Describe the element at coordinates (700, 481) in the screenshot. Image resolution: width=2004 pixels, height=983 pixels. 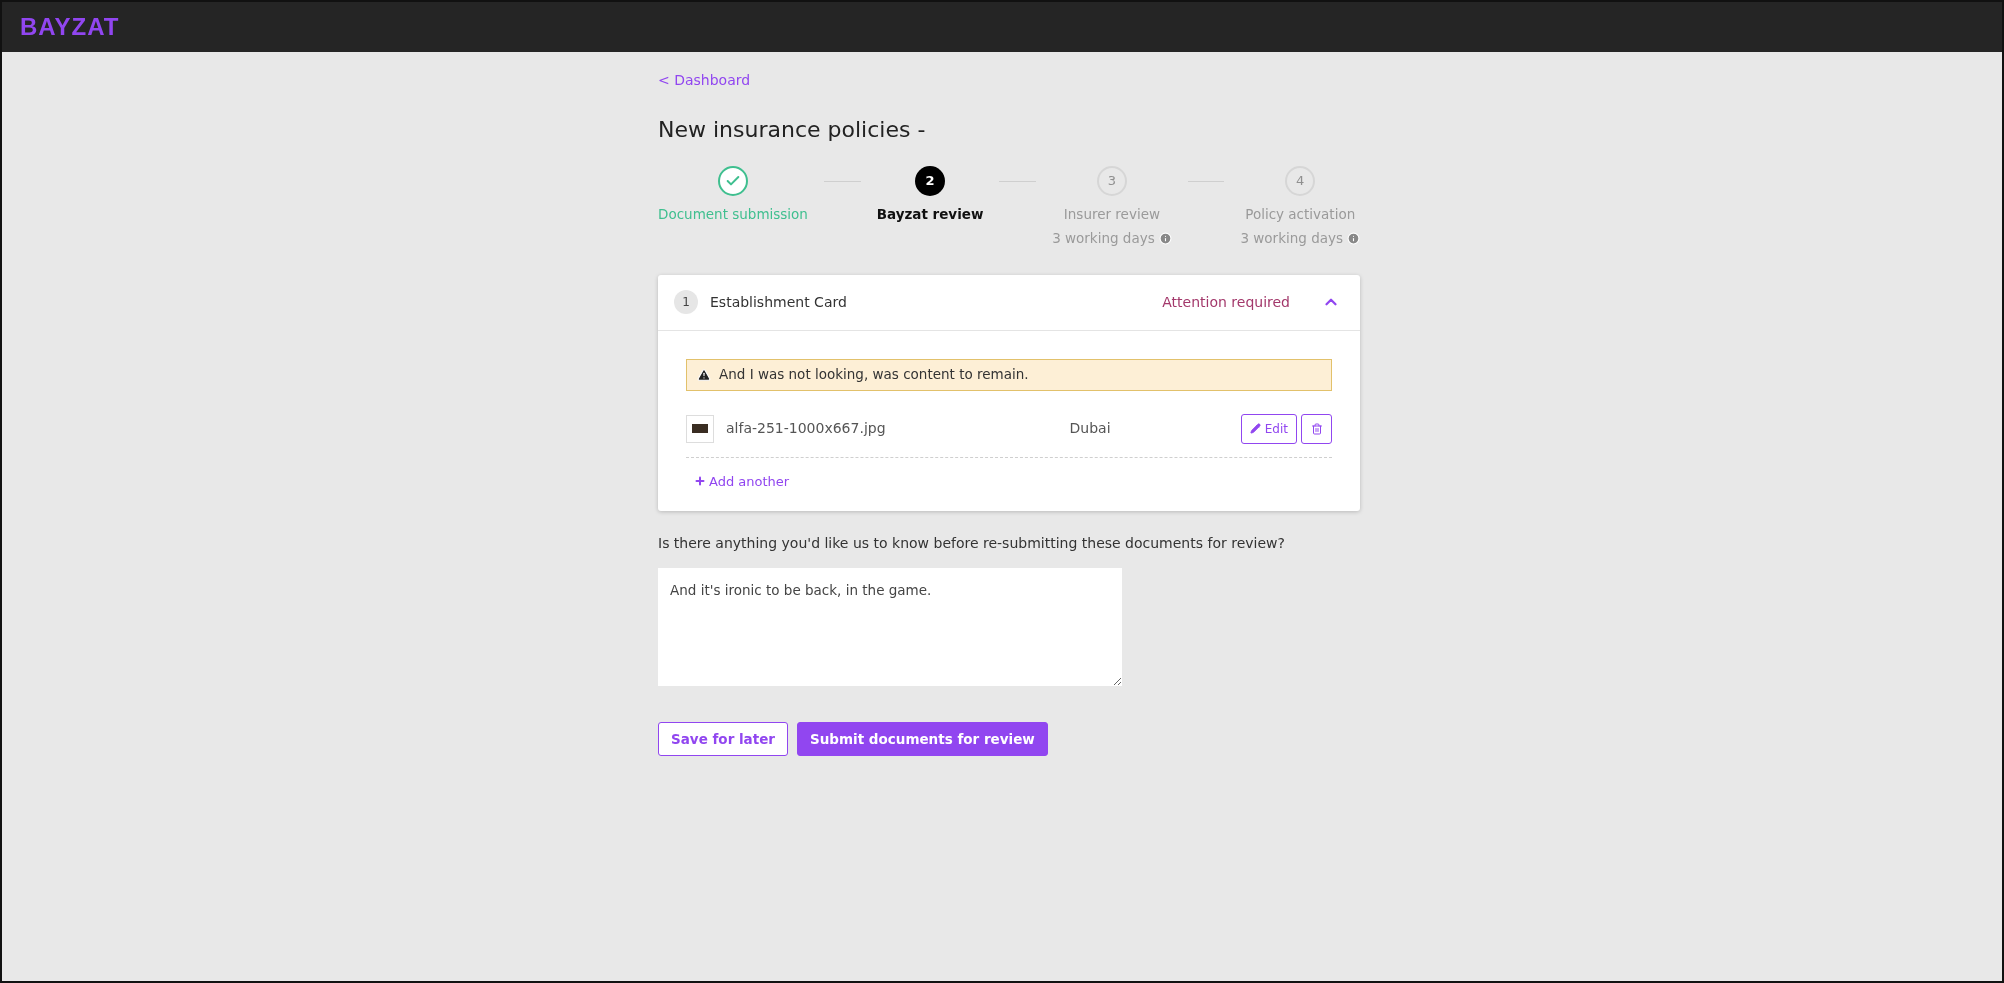
I see `plus-icon` at that location.